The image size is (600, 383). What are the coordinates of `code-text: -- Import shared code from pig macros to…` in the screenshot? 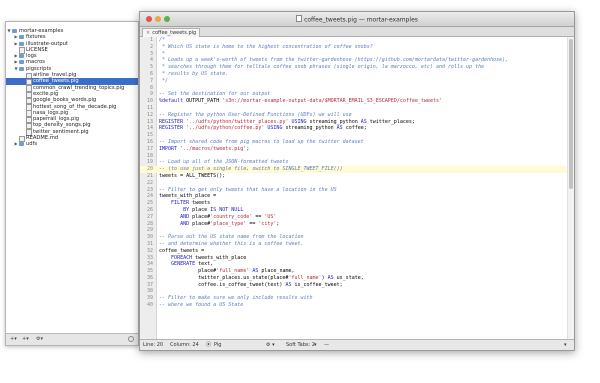 It's located at (261, 142).